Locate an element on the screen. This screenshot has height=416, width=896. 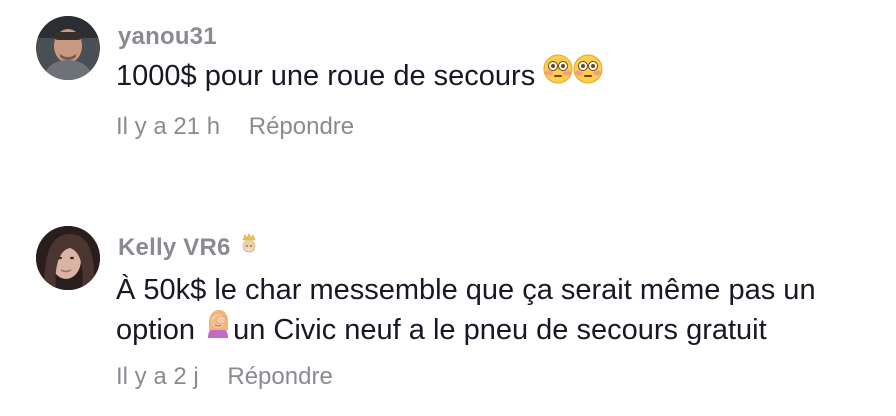
comment-meta: Il y a 2 j Répondre is located at coordinates (224, 377).